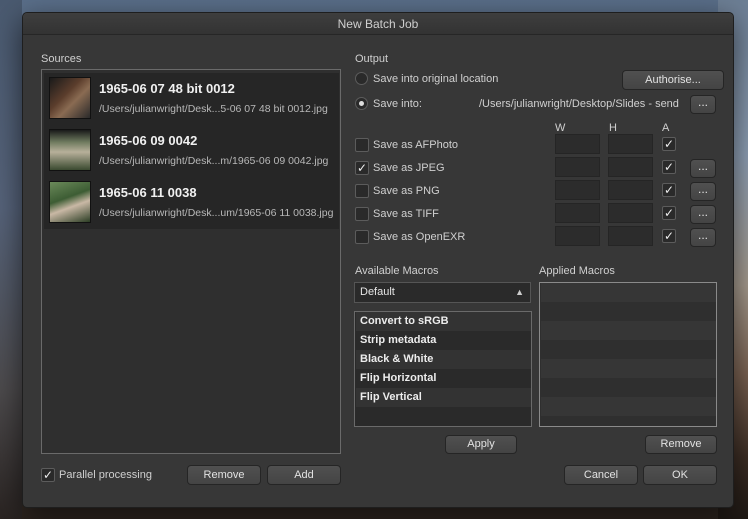  What do you see at coordinates (560, 128) in the screenshot?
I see `width-column-header: W` at bounding box center [560, 128].